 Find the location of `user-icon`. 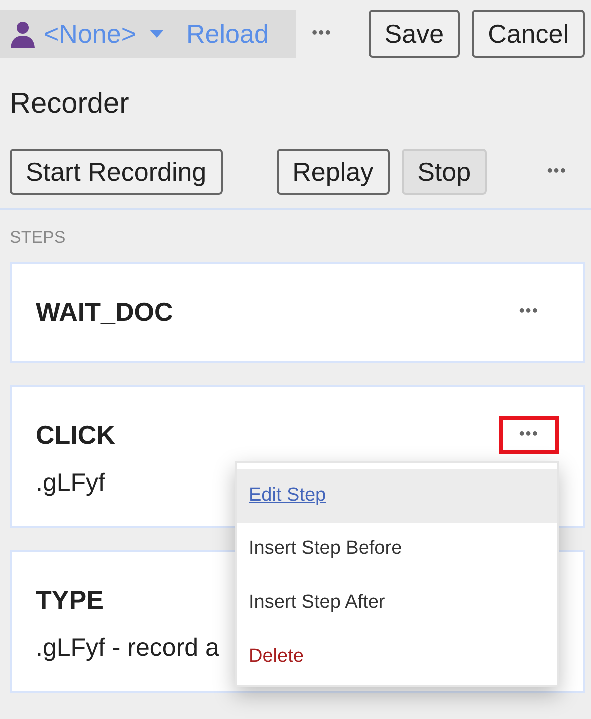

user-icon is located at coordinates (23, 34).